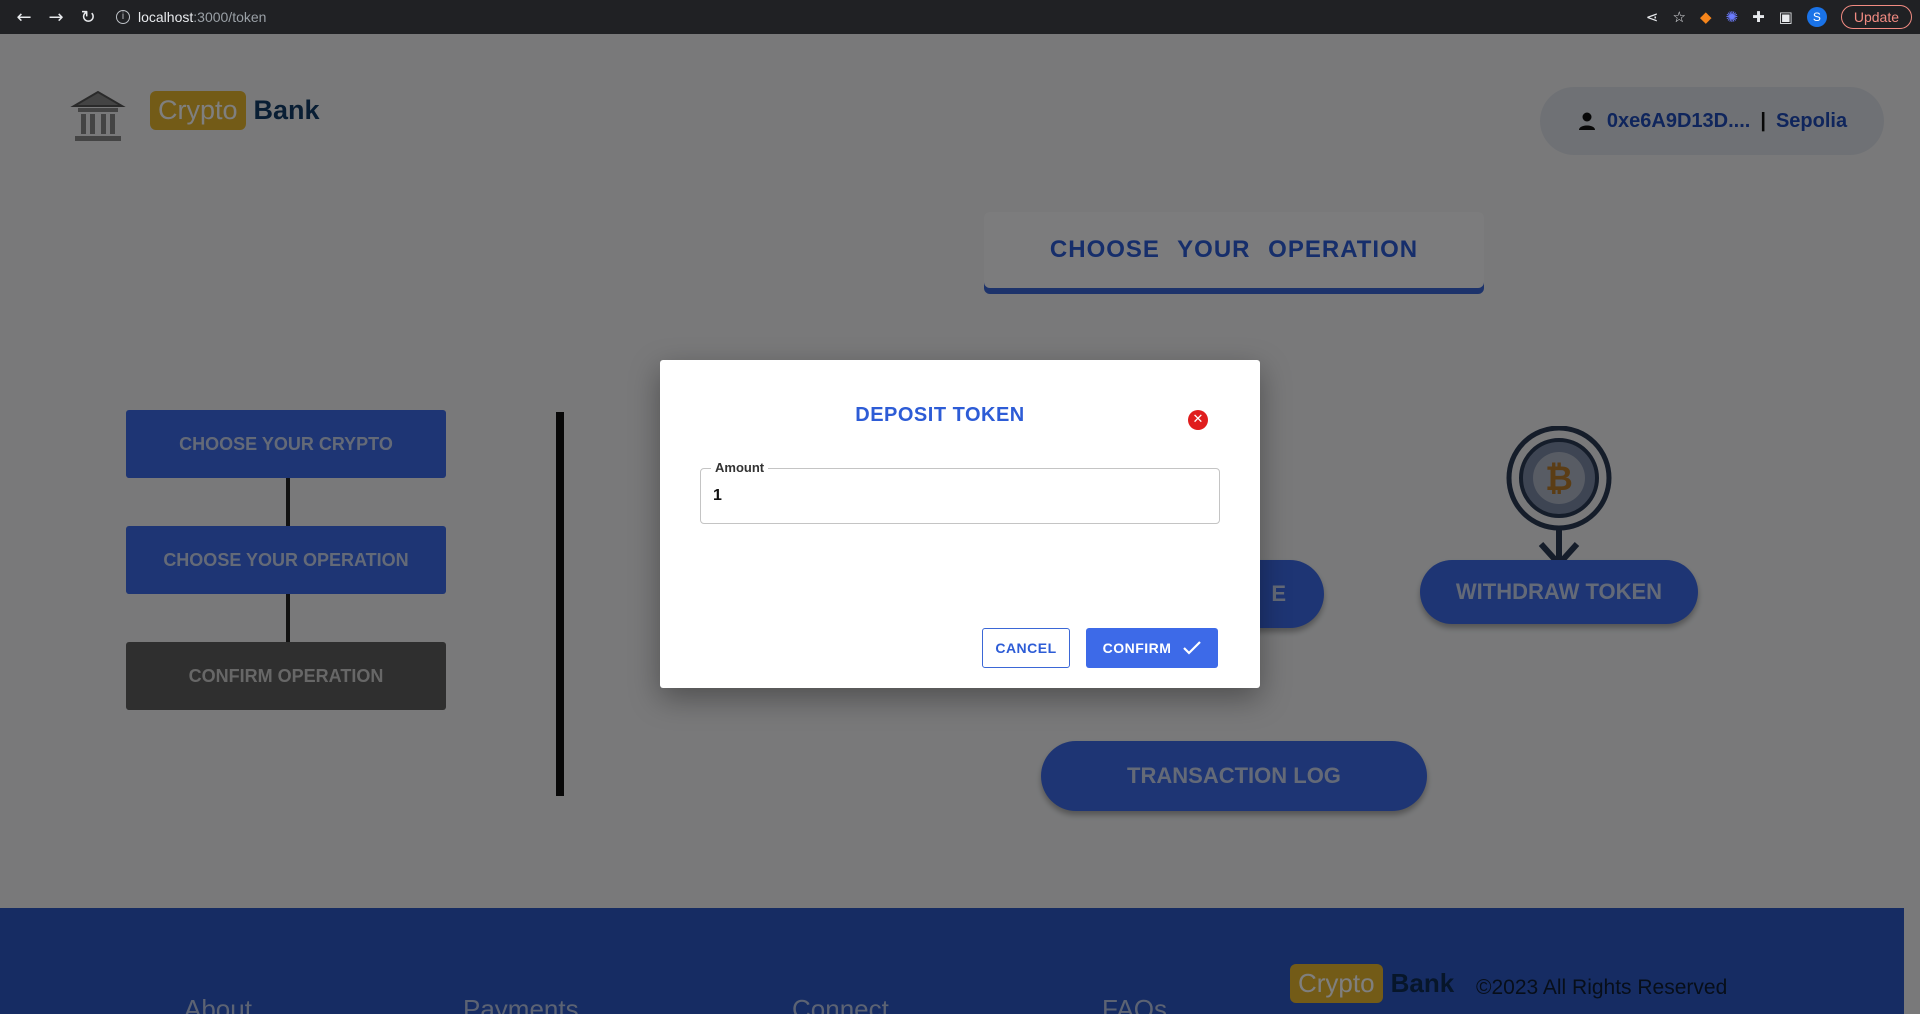 The height and width of the screenshot is (1014, 1920). I want to click on url-path: :3000/token, so click(230, 17).